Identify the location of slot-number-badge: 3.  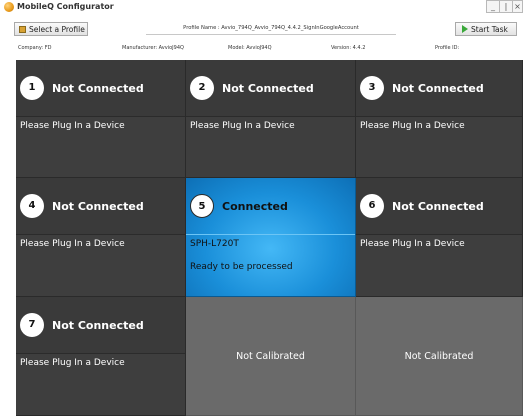
(372, 88).